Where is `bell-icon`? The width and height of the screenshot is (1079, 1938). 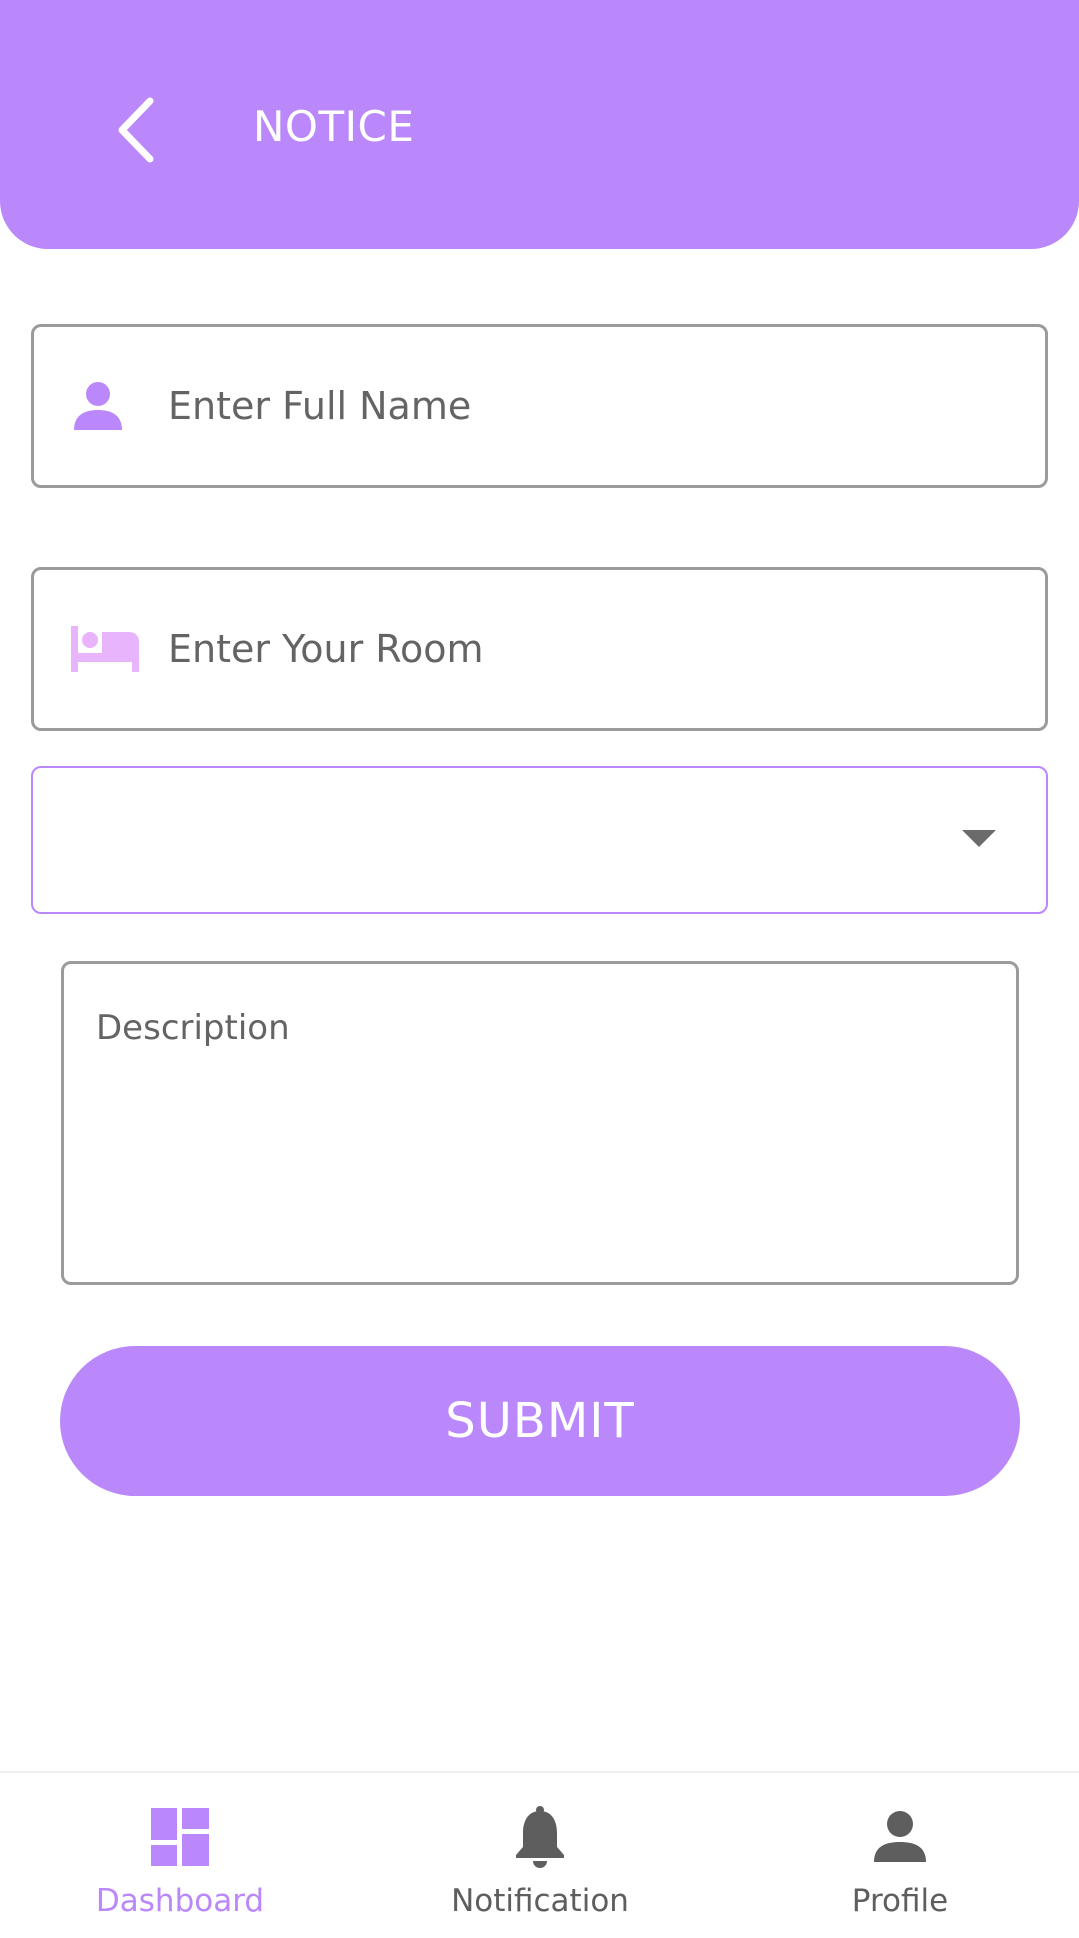 bell-icon is located at coordinates (540, 1837).